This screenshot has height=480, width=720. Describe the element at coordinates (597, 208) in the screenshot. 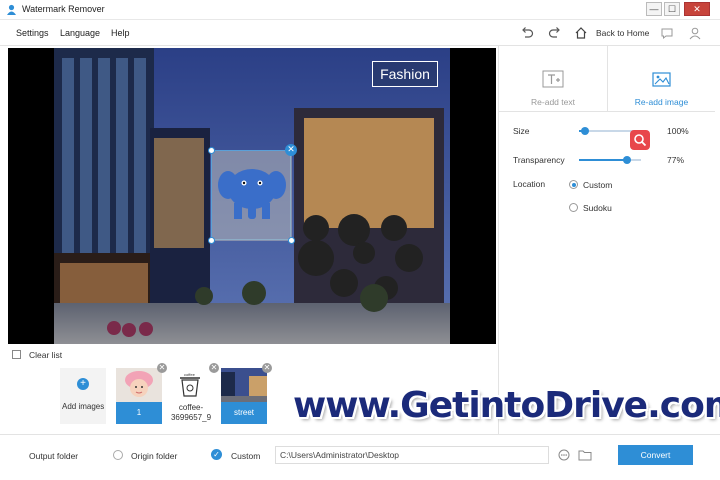

I see `location-sudoku-label: Sudoku` at that location.